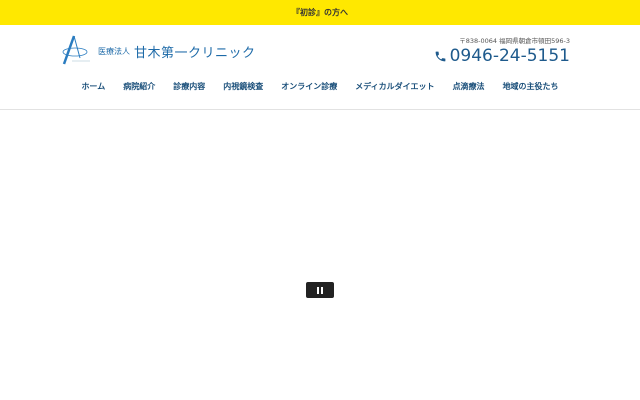  Describe the element at coordinates (114, 51) in the screenshot. I see `logo-subtitle: 医療法人` at that location.